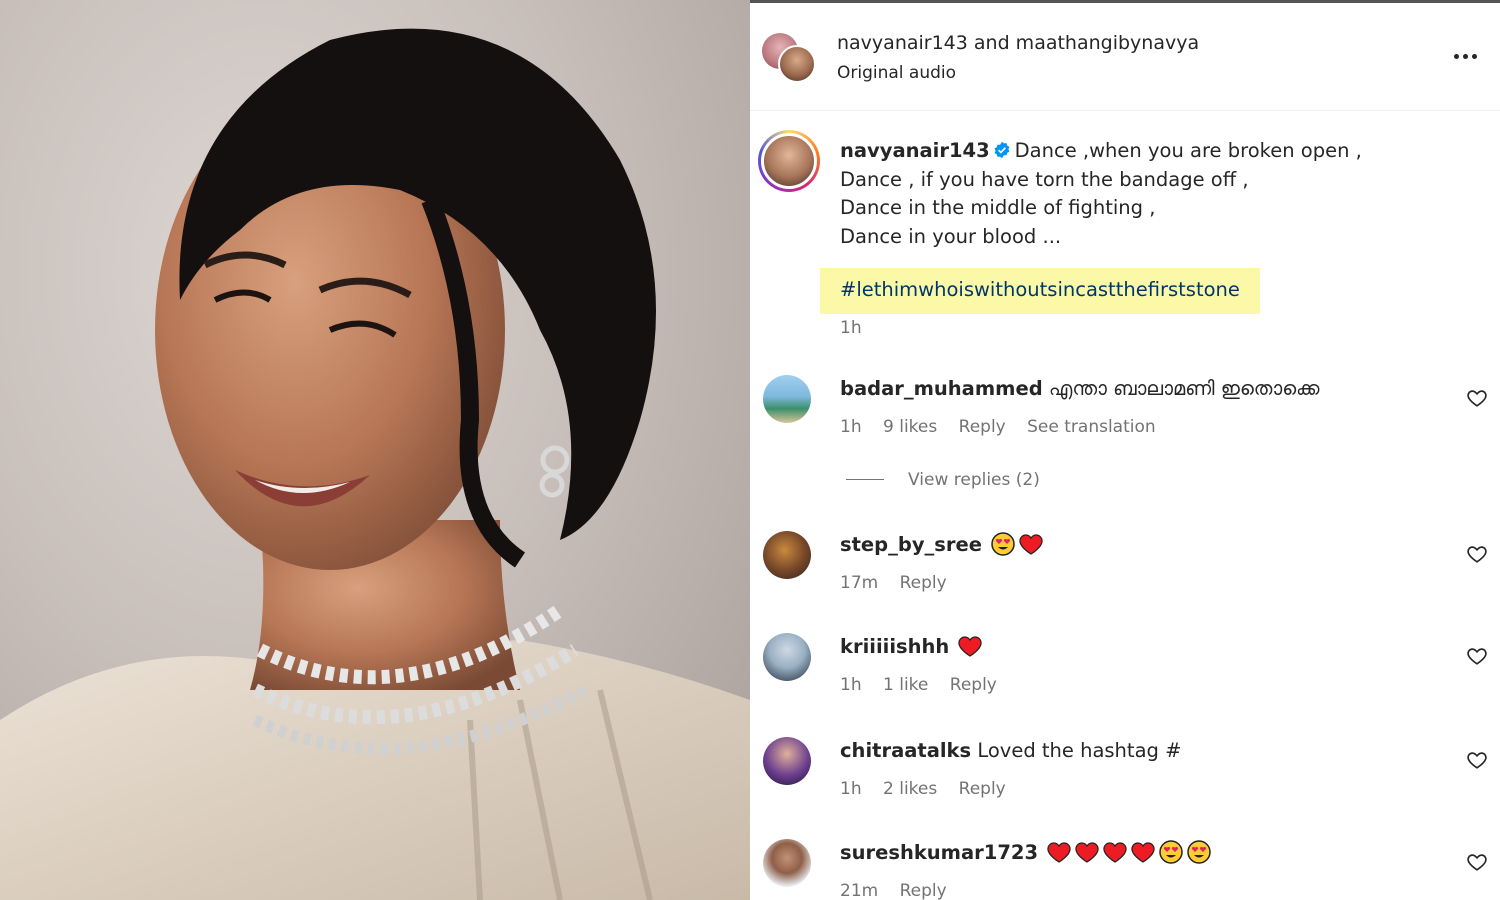  Describe the element at coordinates (1091, 427) in the screenshot. I see `see-translation-button: See translation` at that location.